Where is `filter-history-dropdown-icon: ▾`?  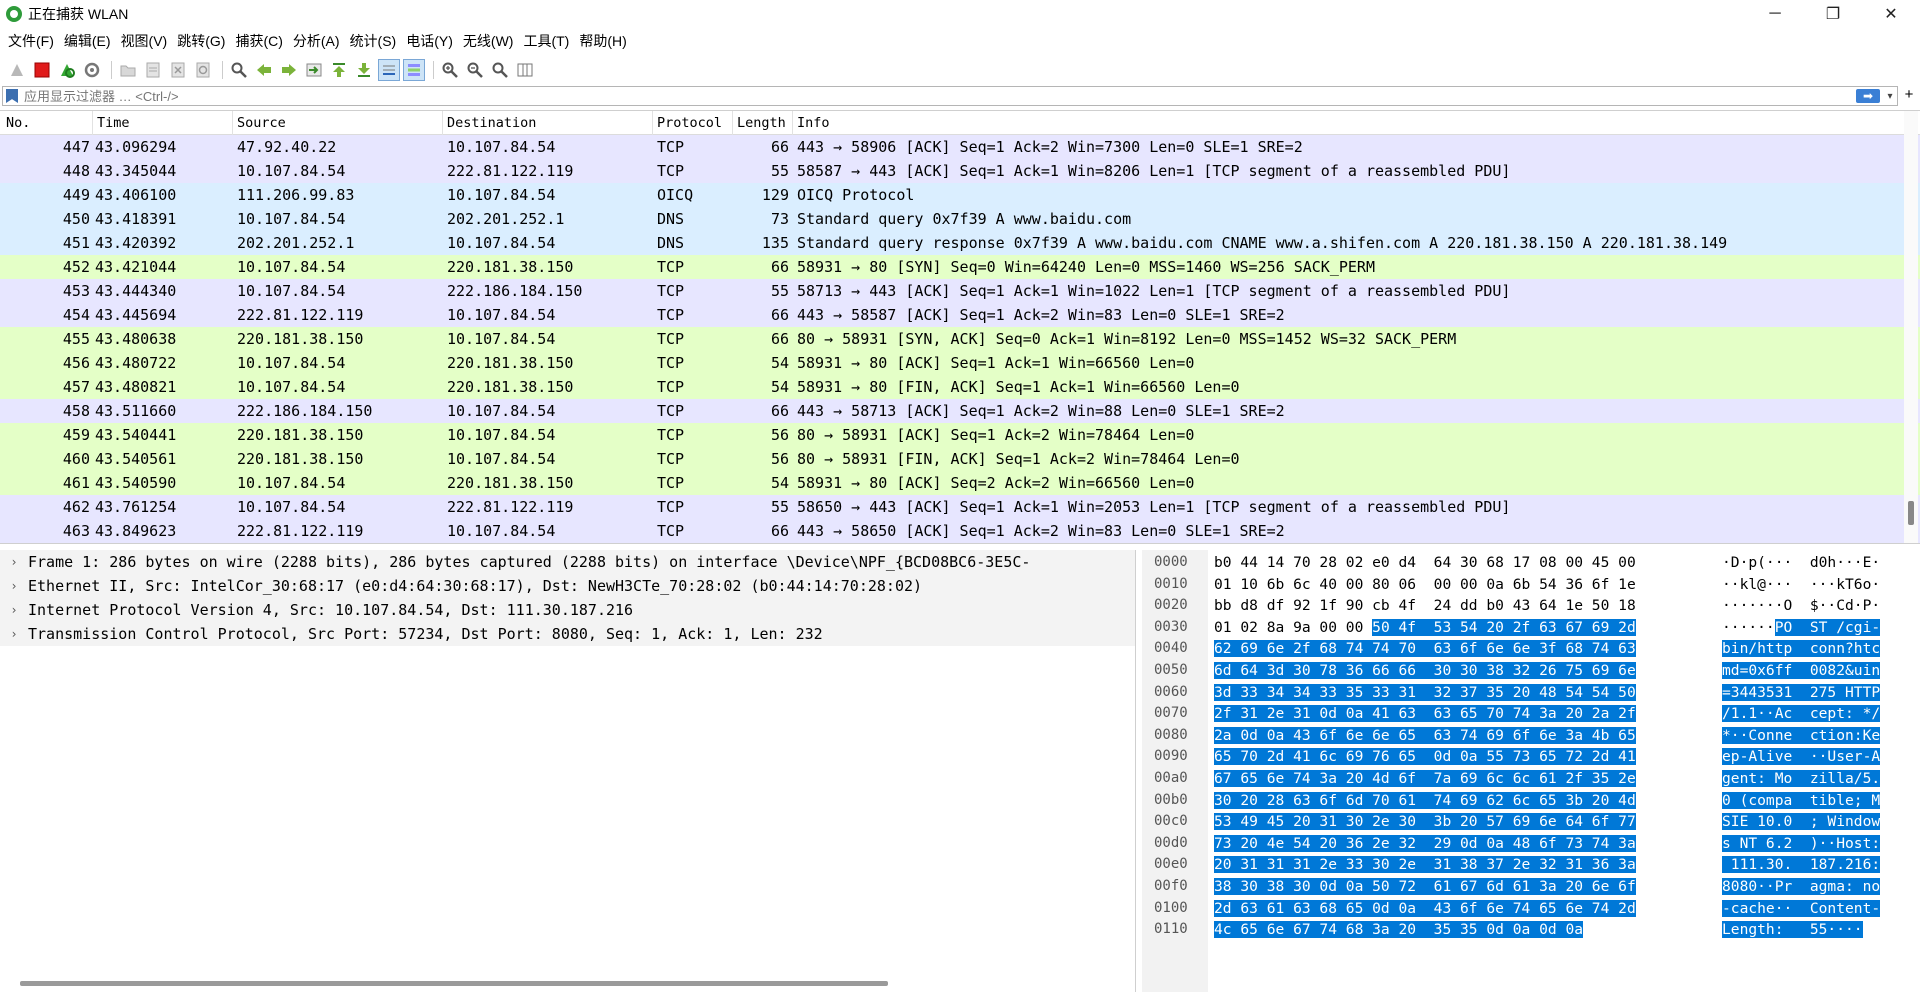
filter-history-dropdown-icon: ▾ is located at coordinates (1890, 96).